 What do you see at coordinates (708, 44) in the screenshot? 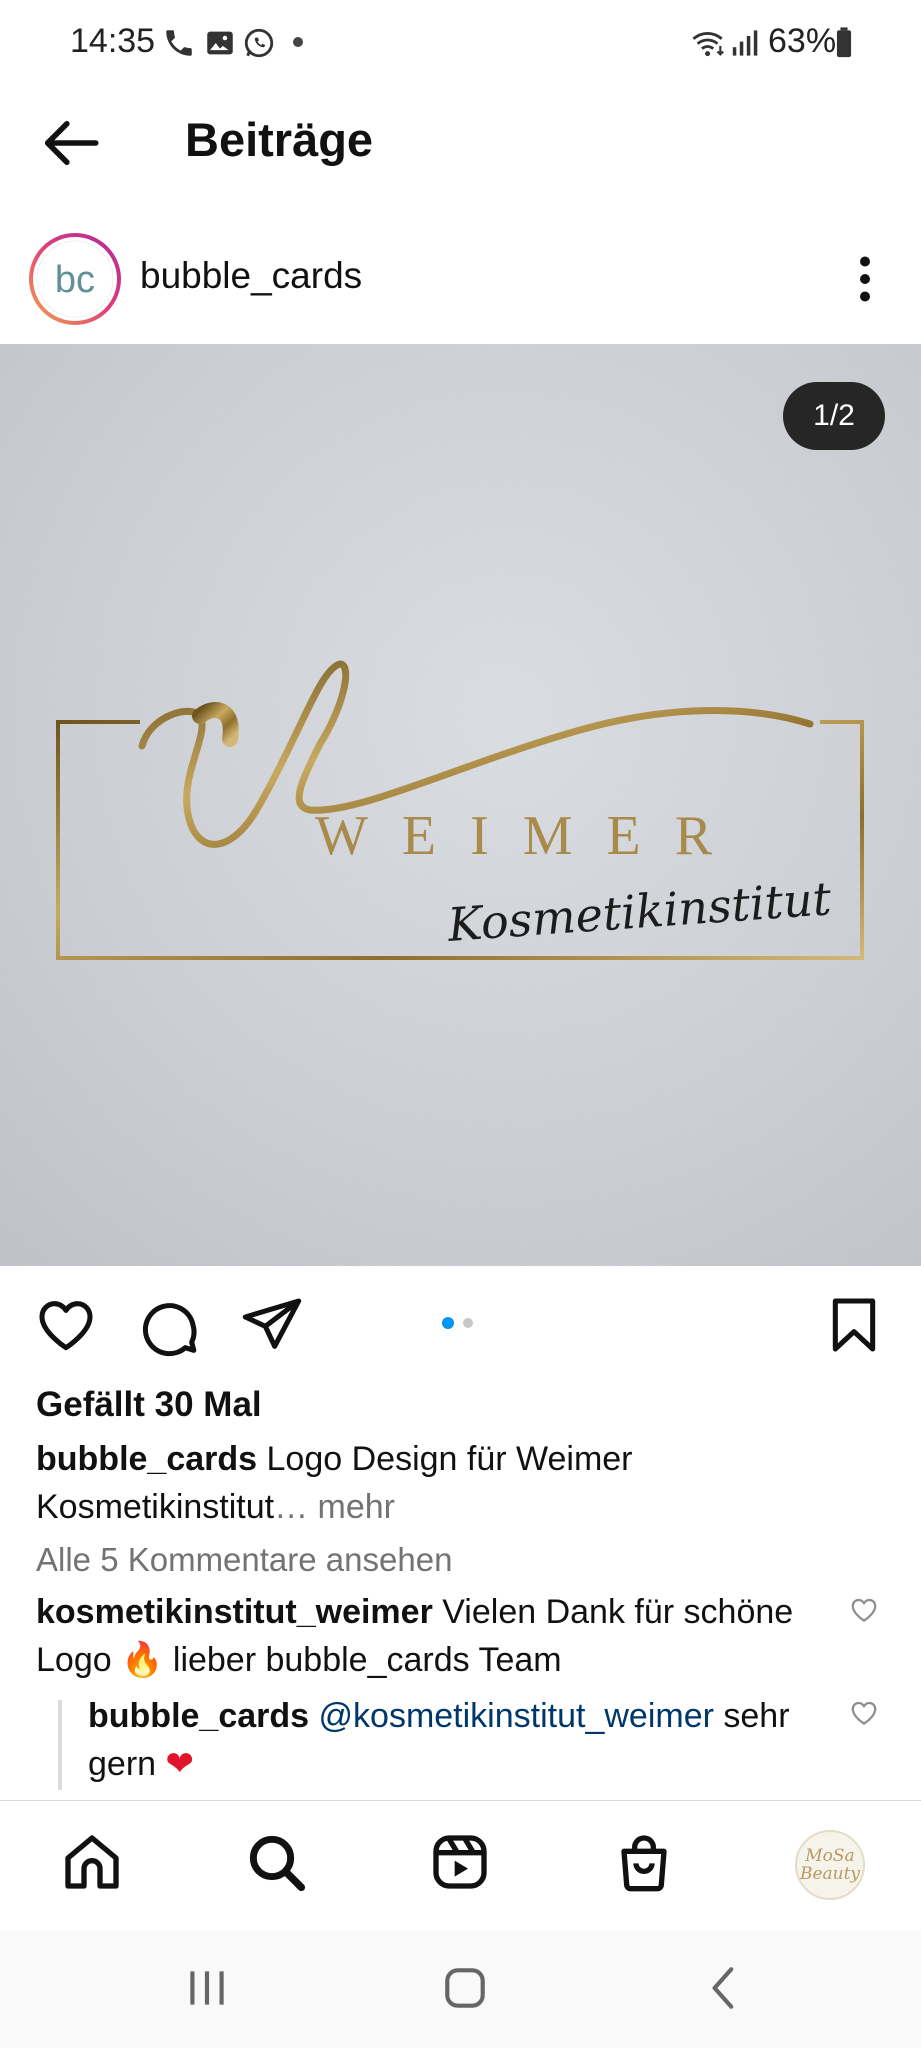
I see `wifi-icon` at bounding box center [708, 44].